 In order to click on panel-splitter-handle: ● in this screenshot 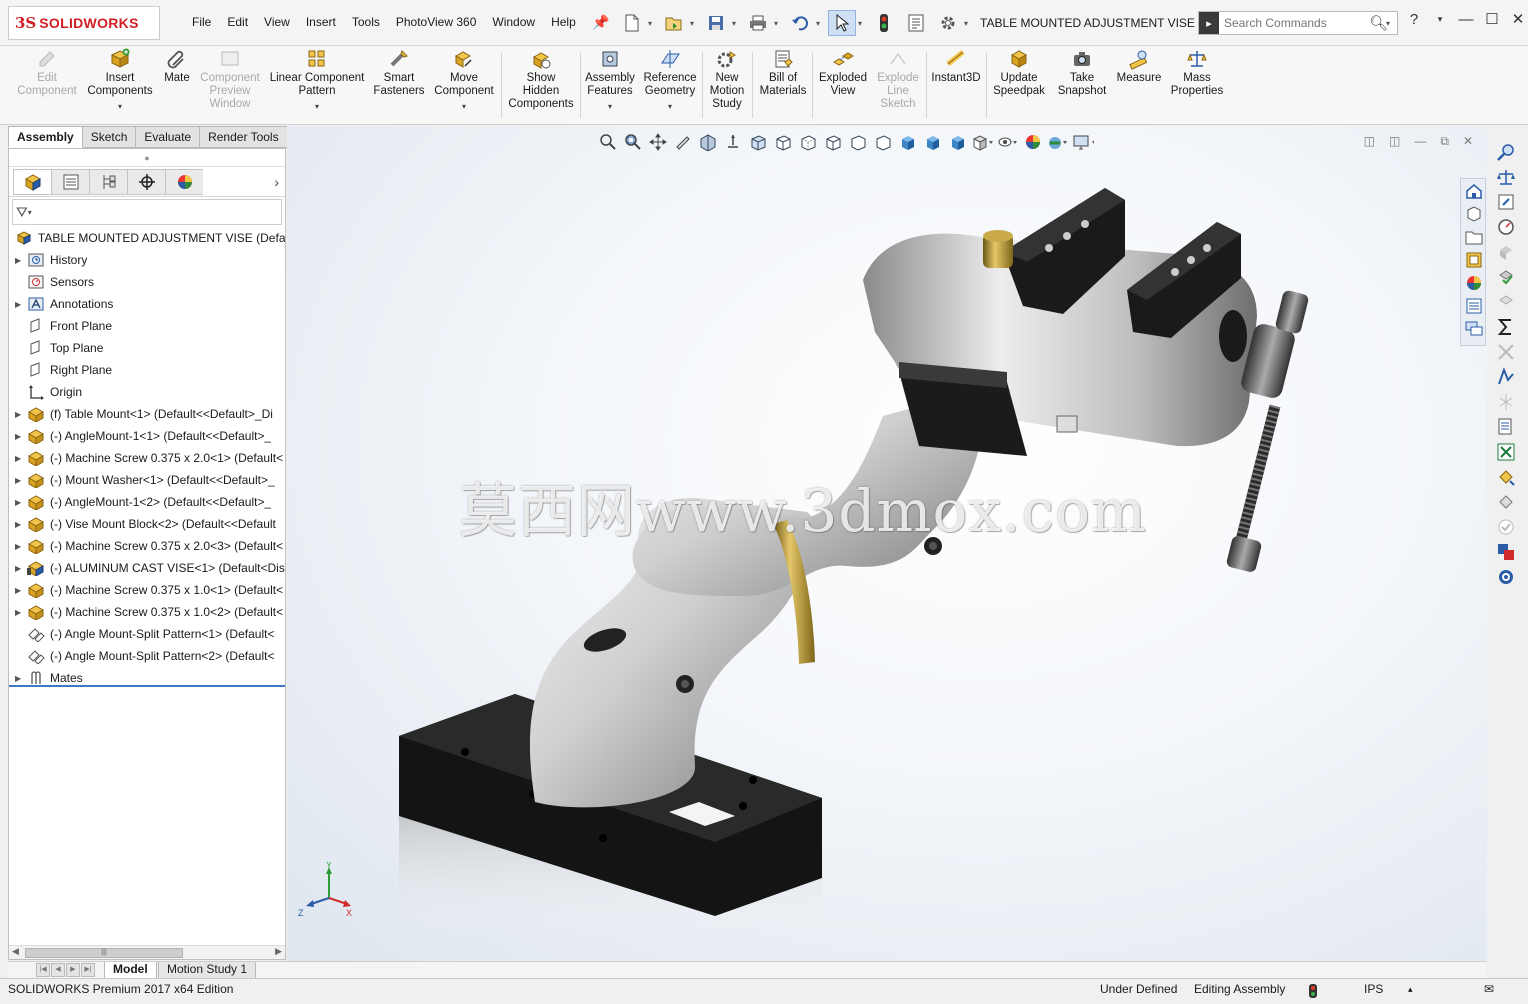, I will do `click(147, 158)`.